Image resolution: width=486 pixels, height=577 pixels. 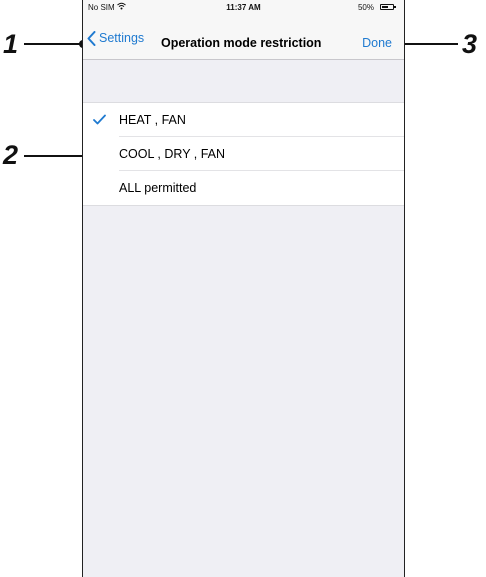 I want to click on callout-1-leader, so click(x=53, y=44).